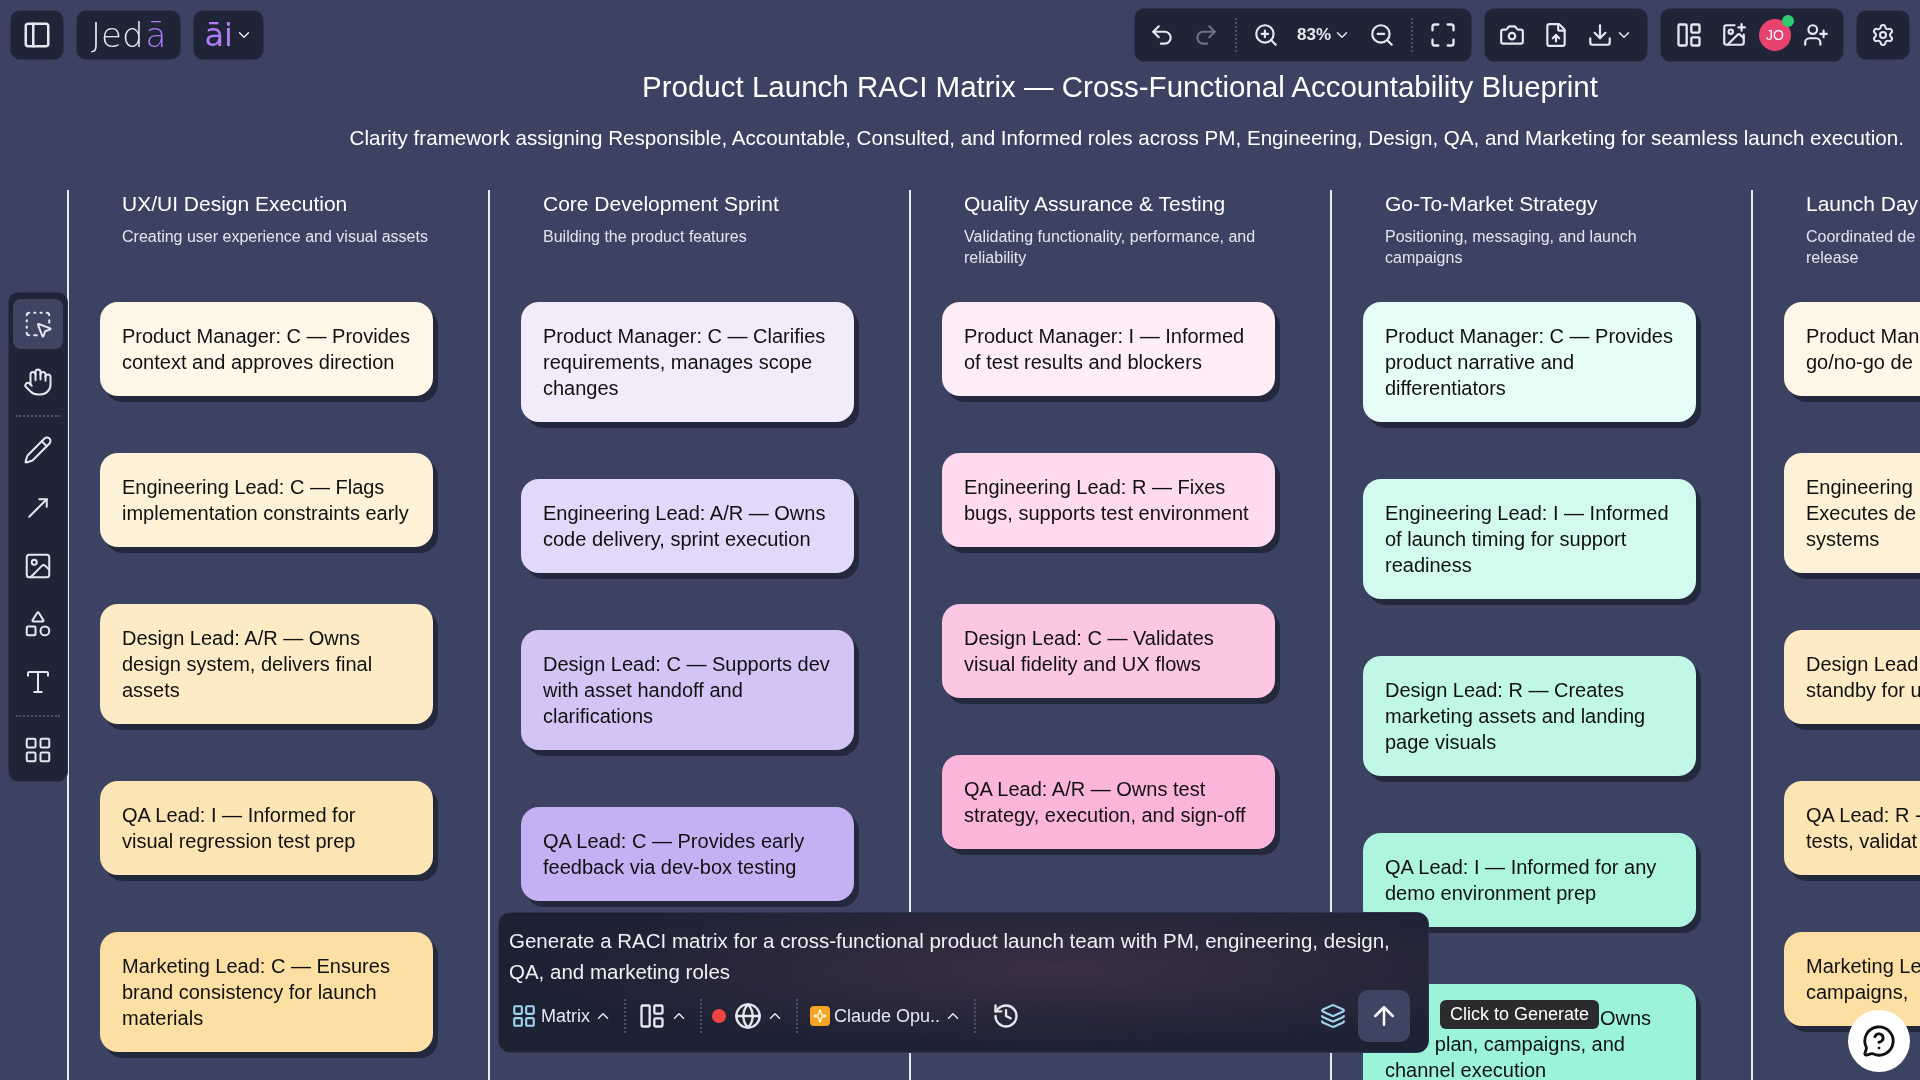  Describe the element at coordinates (1120, 87) in the screenshot. I see `board-title: Product Launch RACI Matrix — Cross-Functional Accountability Blueprint` at that location.